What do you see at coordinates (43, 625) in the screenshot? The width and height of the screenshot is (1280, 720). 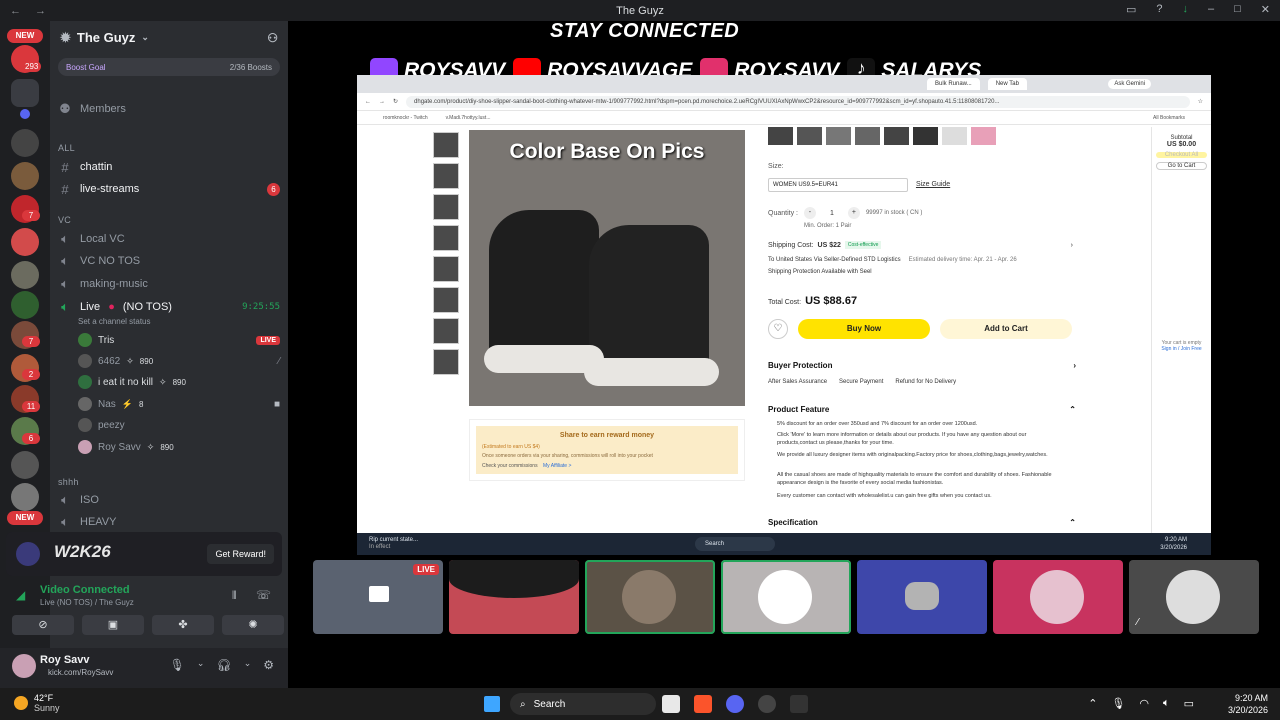 I see `camera-off-button: ⊘` at bounding box center [43, 625].